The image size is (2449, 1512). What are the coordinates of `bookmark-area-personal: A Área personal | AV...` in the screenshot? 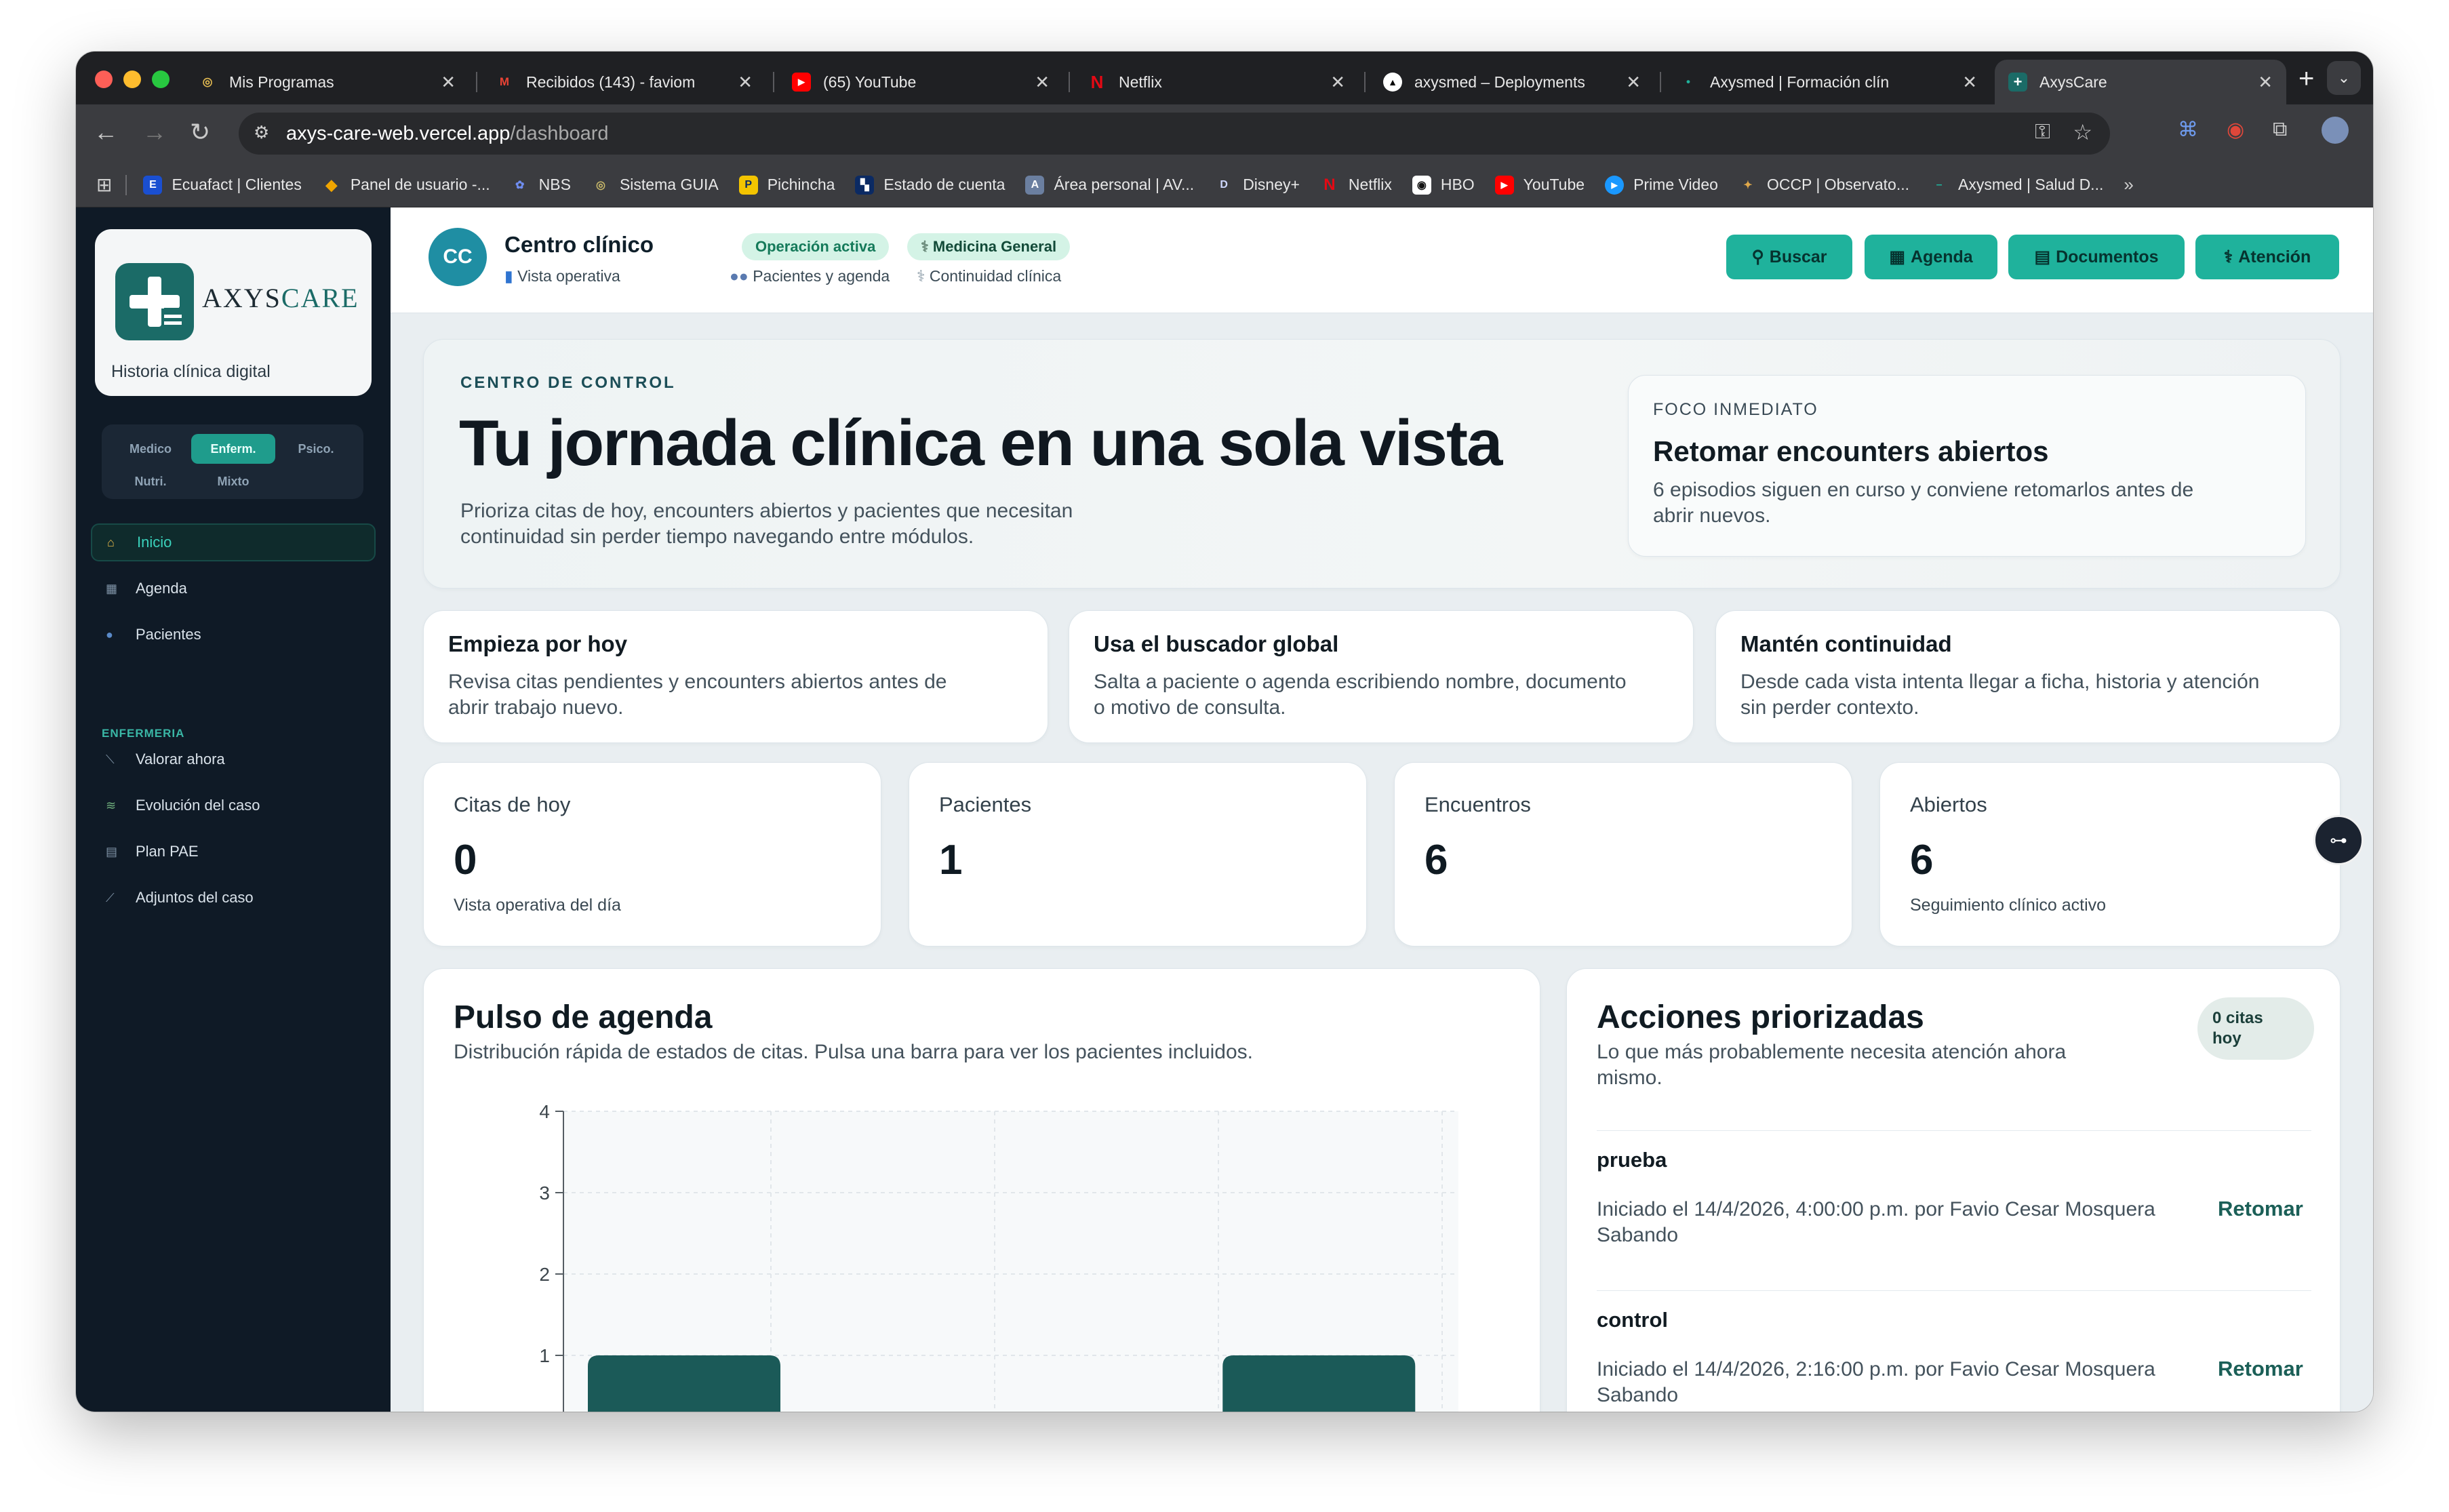 It's located at (1110, 185).